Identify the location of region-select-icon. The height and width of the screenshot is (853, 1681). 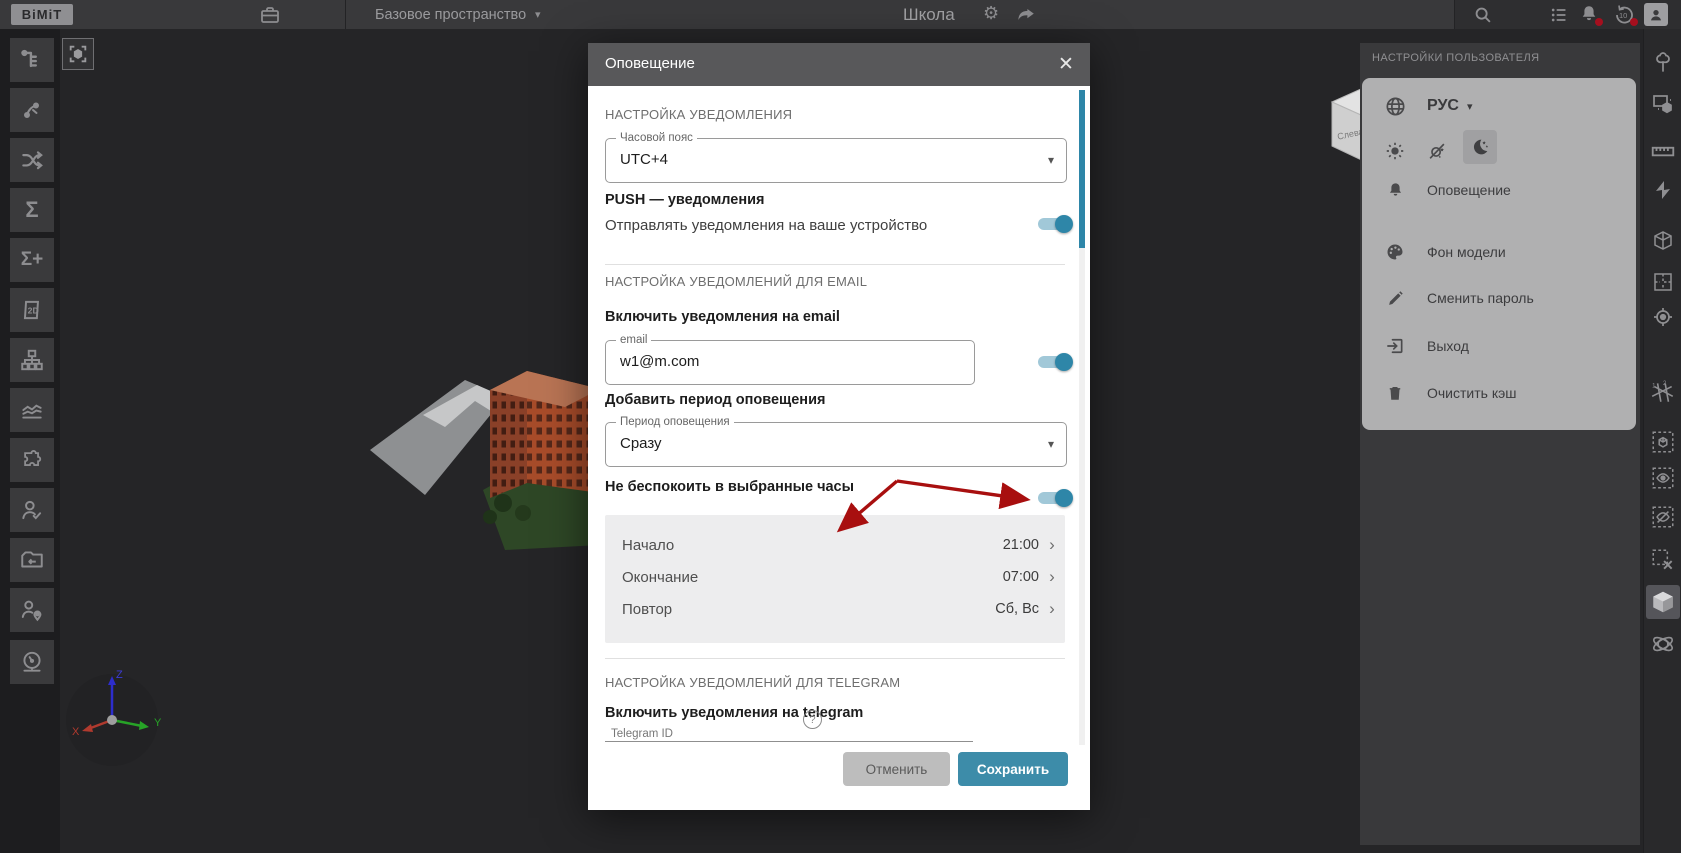
(1662, 104).